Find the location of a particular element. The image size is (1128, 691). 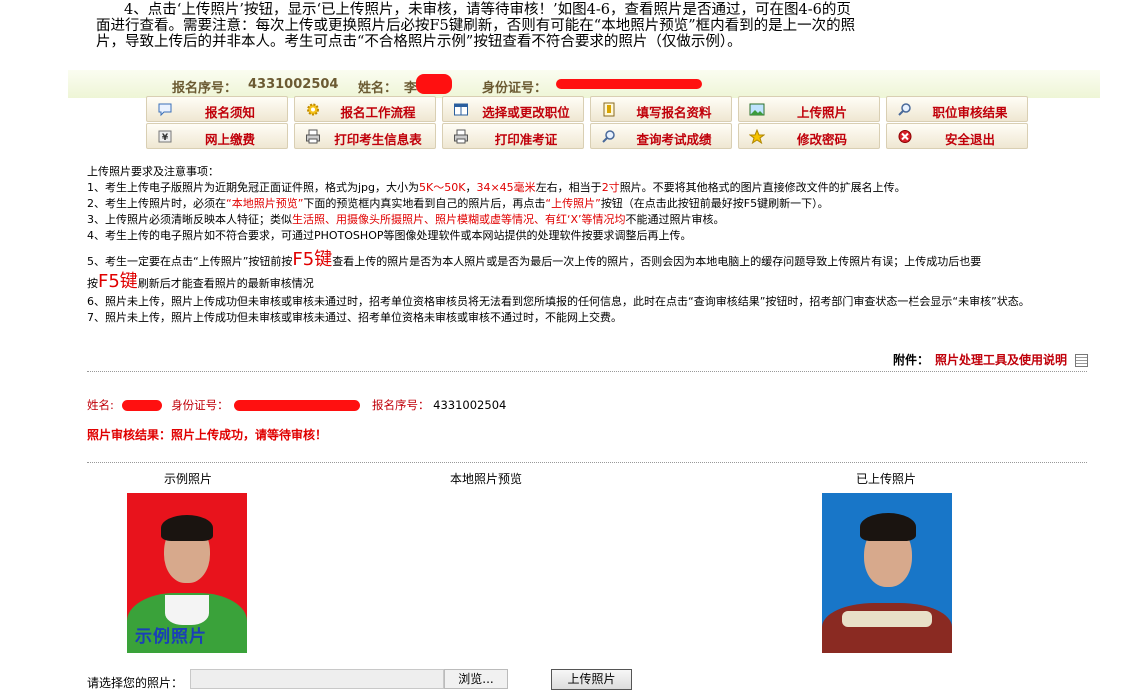

menu-print-info-sheet: 打印考生信息表 is located at coordinates (365, 136).